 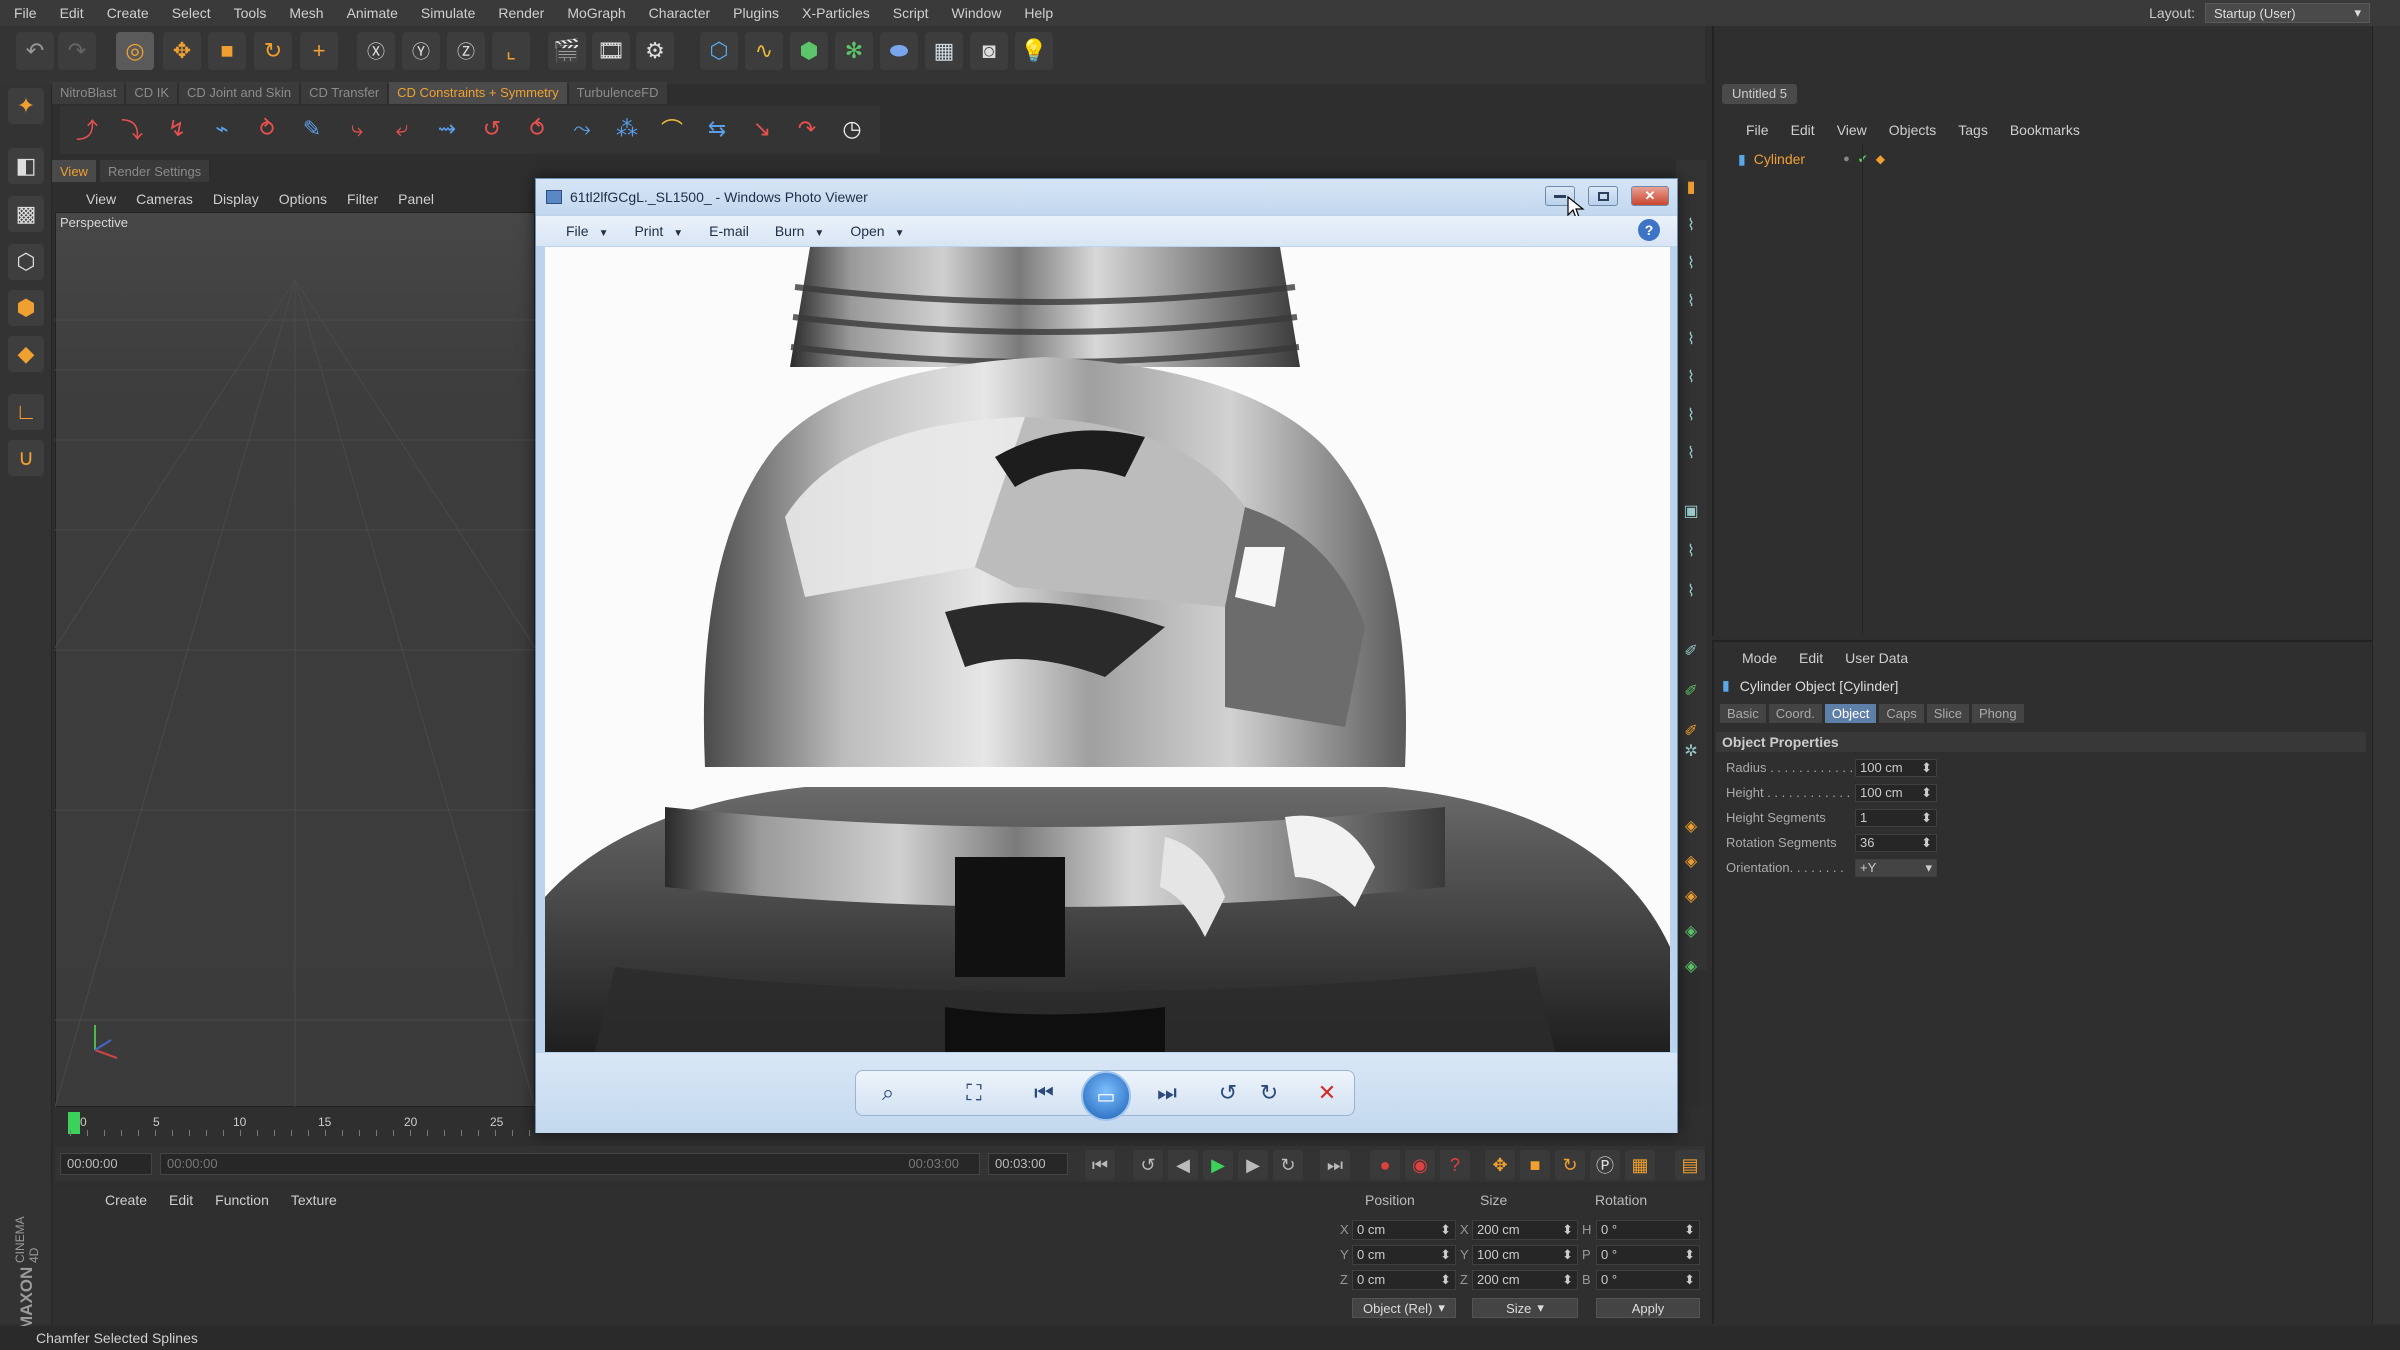 I want to click on menu-render: Render, so click(x=521, y=13).